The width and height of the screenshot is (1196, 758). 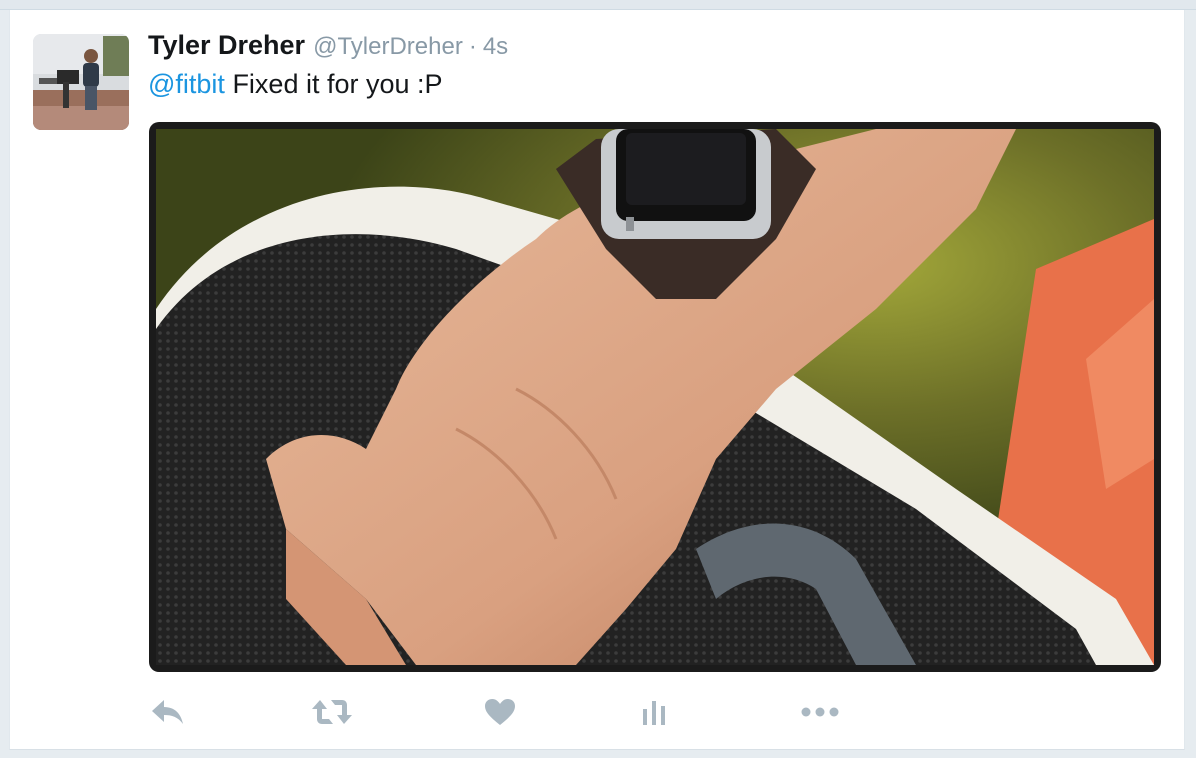 What do you see at coordinates (333, 84) in the screenshot?
I see `tweet-body: Fixed it for you :P` at bounding box center [333, 84].